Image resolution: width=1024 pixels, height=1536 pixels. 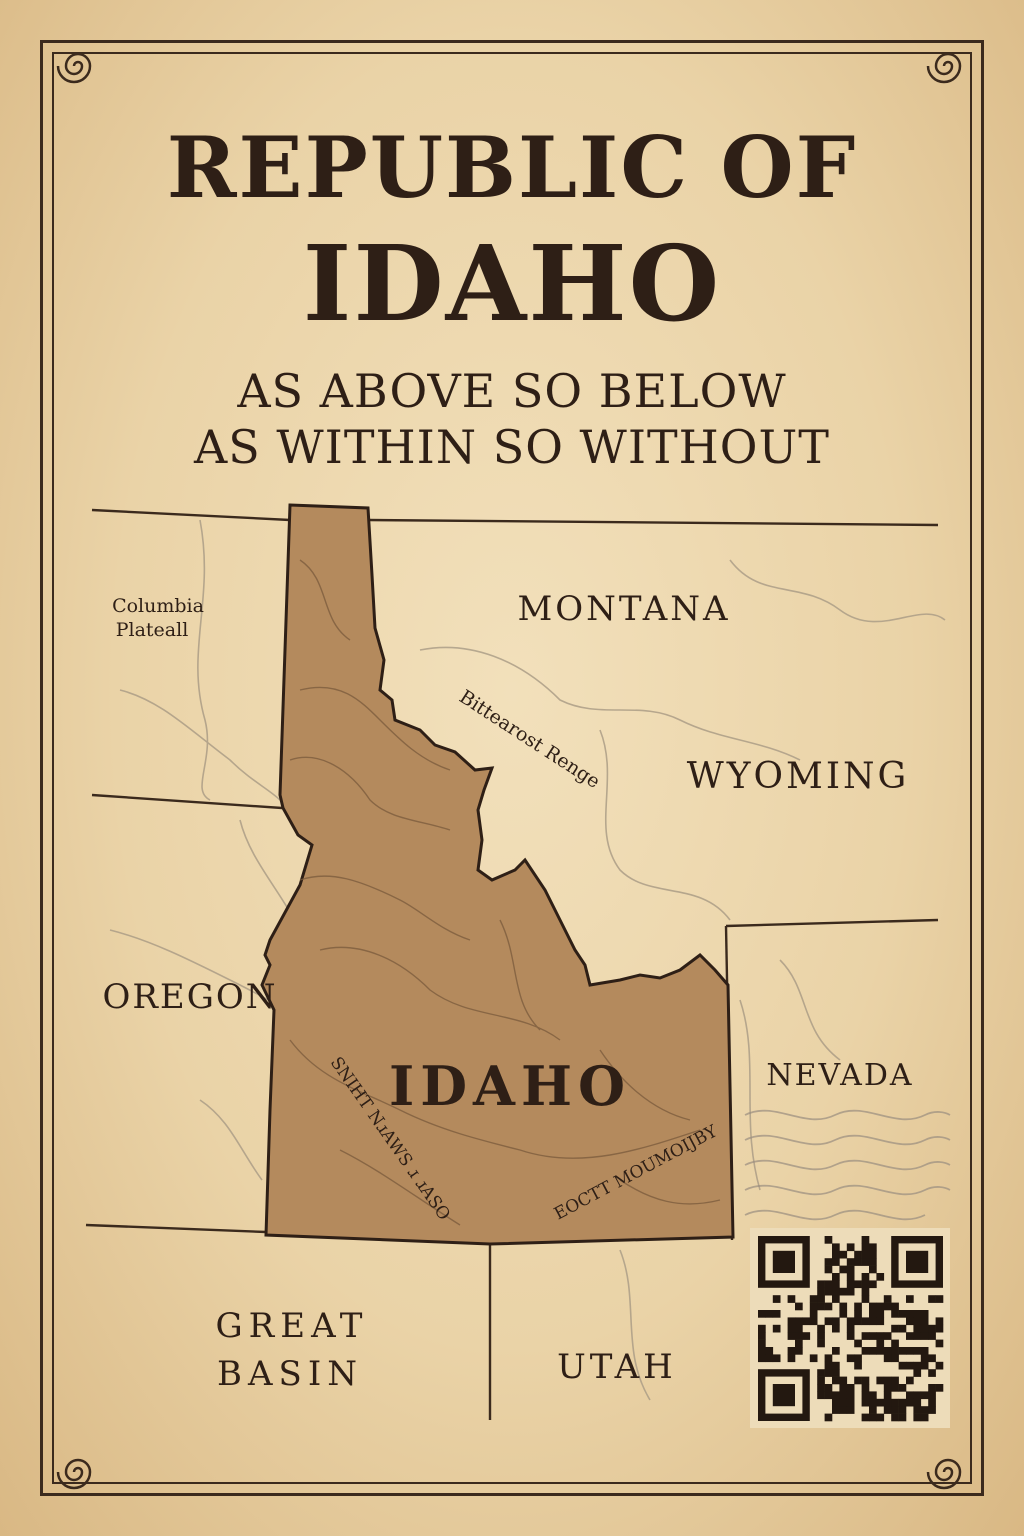 What do you see at coordinates (617, 1367) in the screenshot?
I see `utah-label: UTAH` at bounding box center [617, 1367].